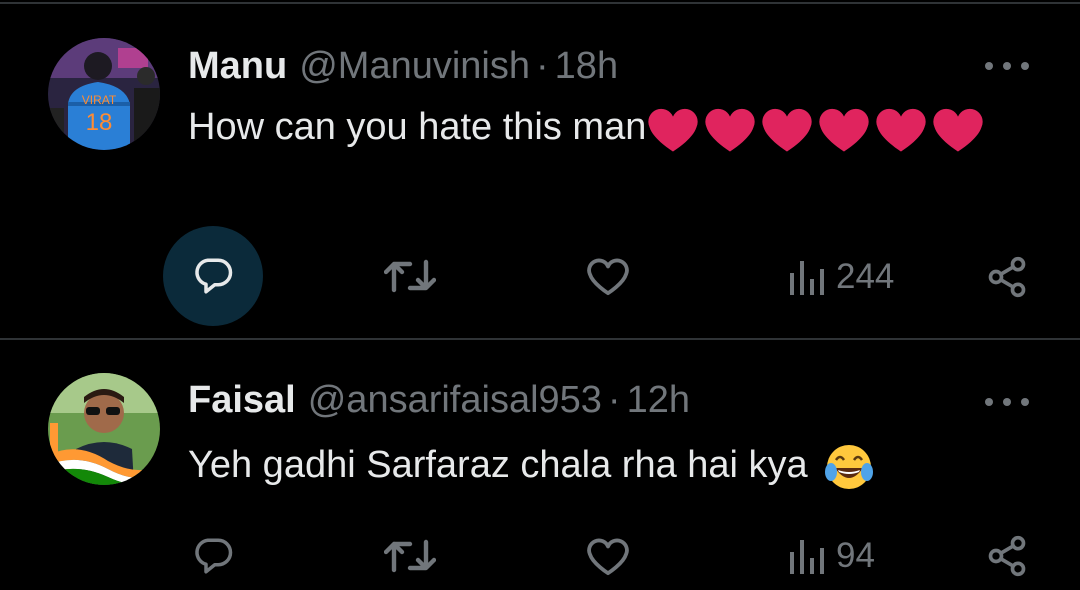  Describe the element at coordinates (414, 66) in the screenshot. I see `user-handle: @Manuvinish` at that location.